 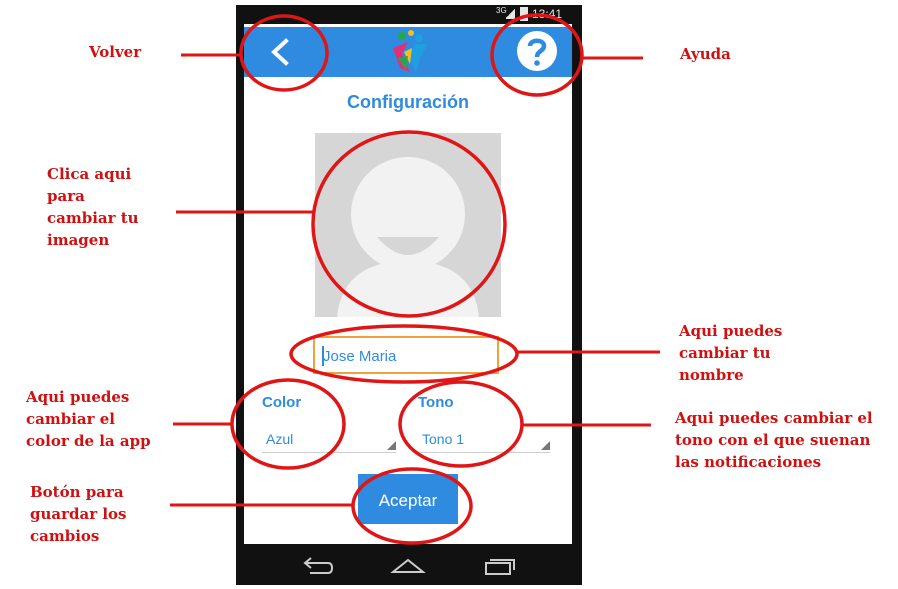 I want to click on annotation-line: Clica aqui, so click(x=89, y=174).